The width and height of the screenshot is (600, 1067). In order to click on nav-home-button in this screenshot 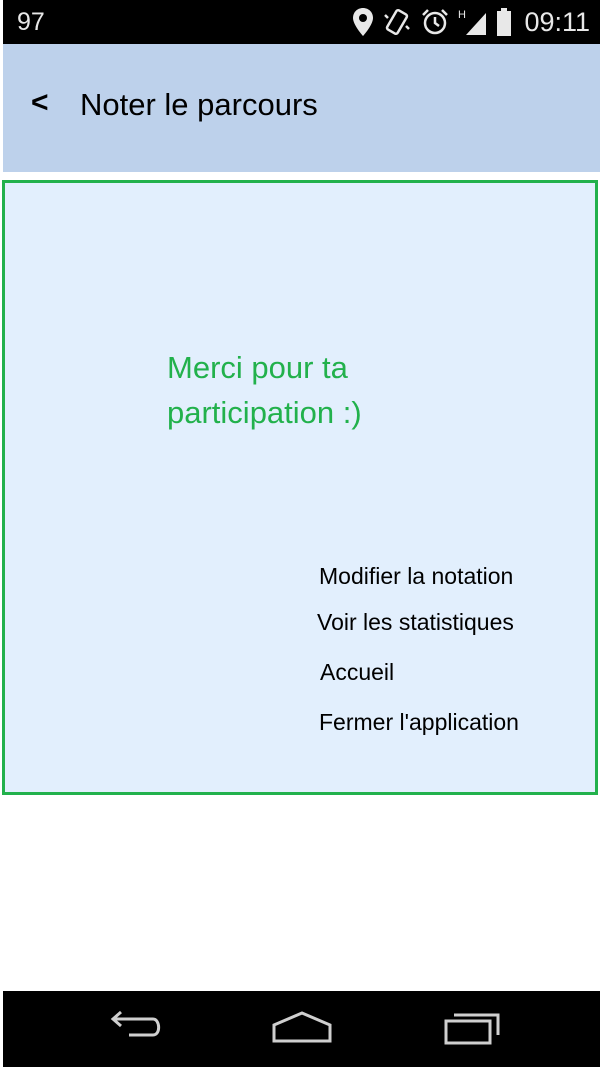, I will do `click(302, 1029)`.